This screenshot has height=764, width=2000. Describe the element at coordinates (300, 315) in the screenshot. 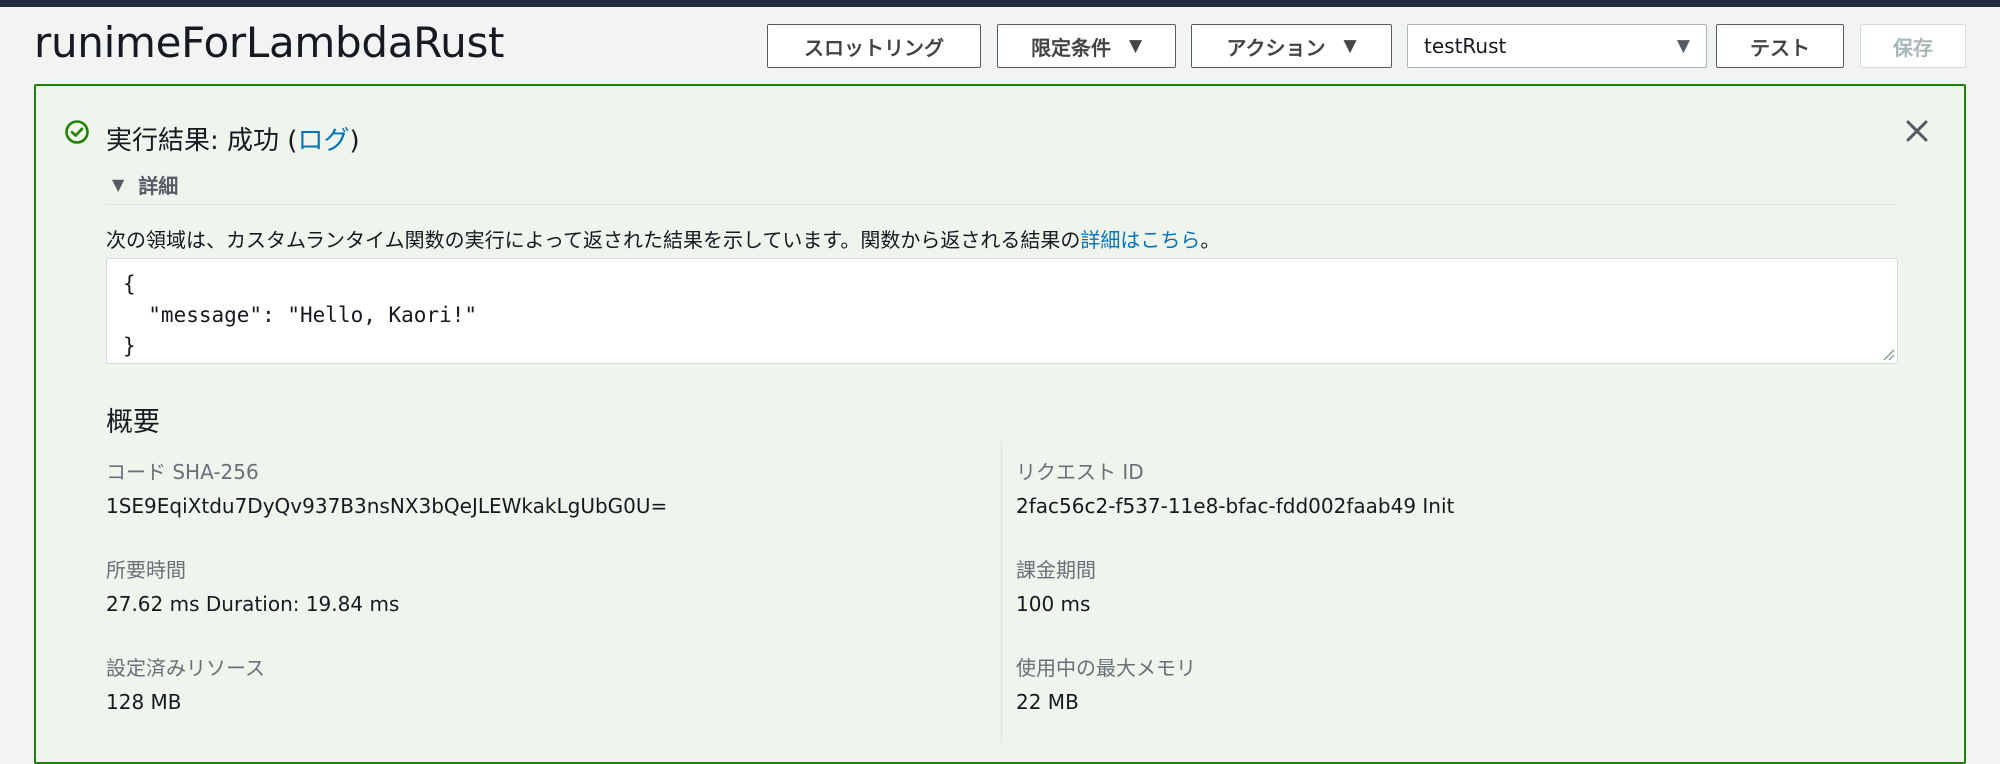

I see `result-output-text: { "message": "Hello, Kaori!" }` at that location.